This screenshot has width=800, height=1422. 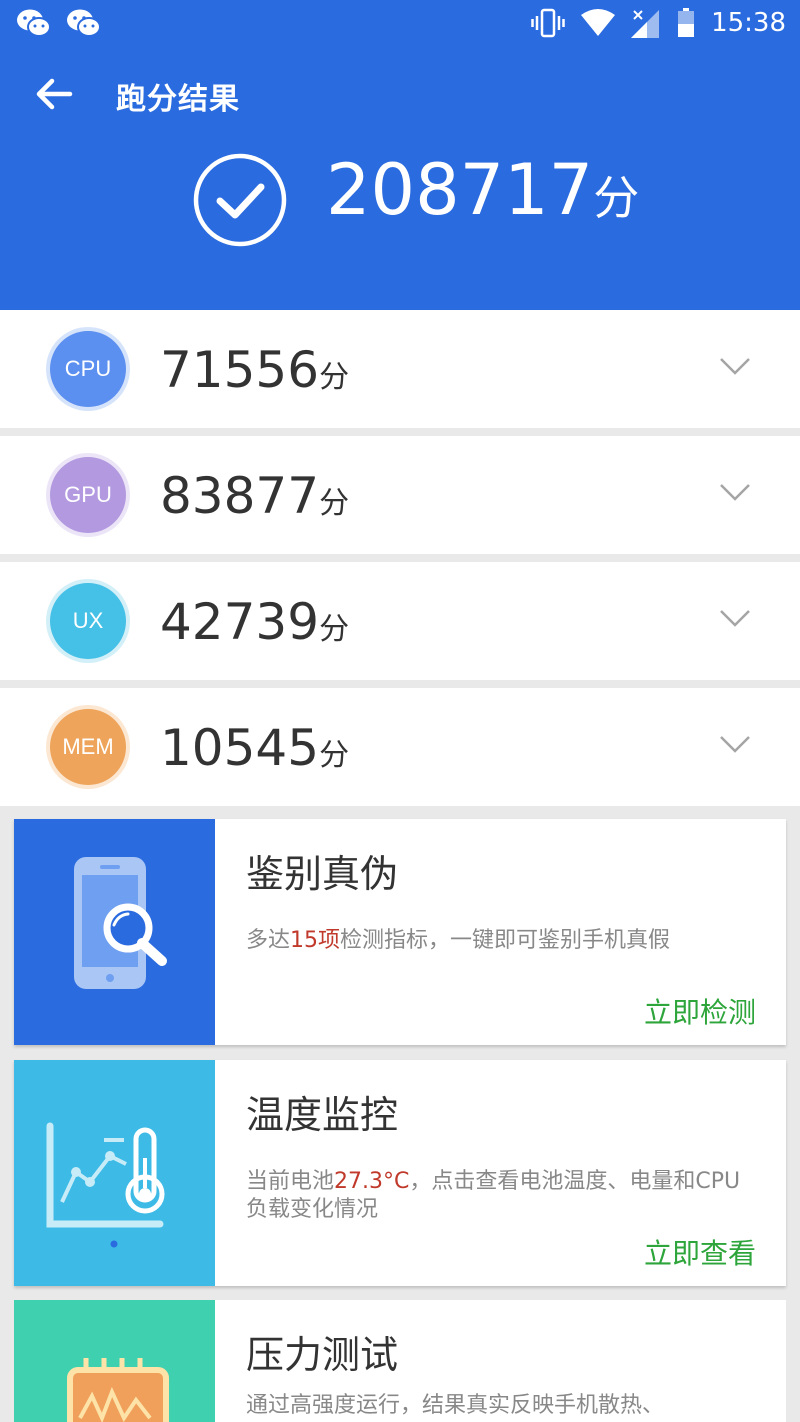 I want to click on gpu-score: 83877分, so click(x=254, y=500).